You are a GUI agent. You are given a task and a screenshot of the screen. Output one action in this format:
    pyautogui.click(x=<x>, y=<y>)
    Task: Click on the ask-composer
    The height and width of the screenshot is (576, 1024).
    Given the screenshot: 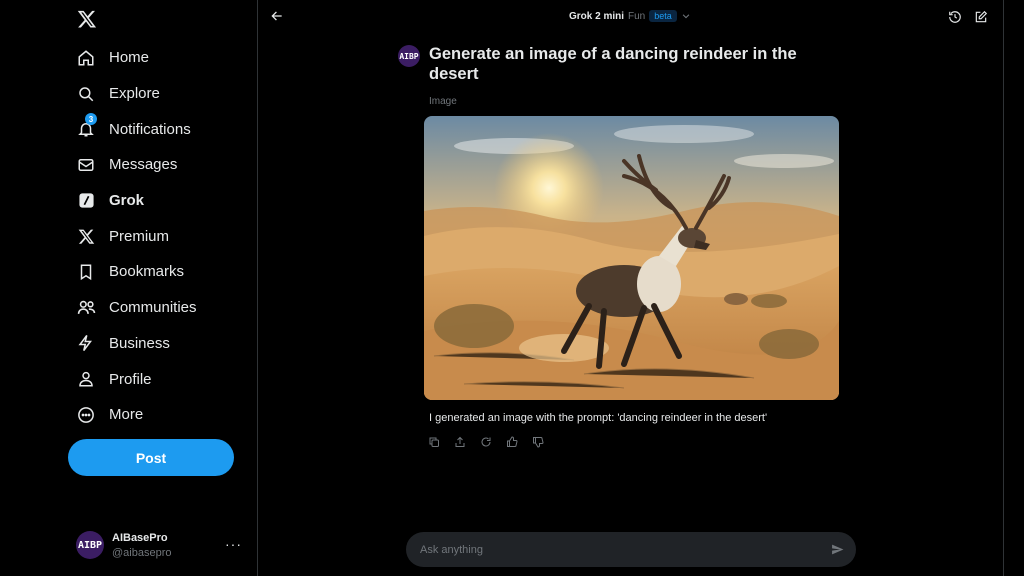 What is the action you would take?
    pyautogui.click(x=631, y=549)
    